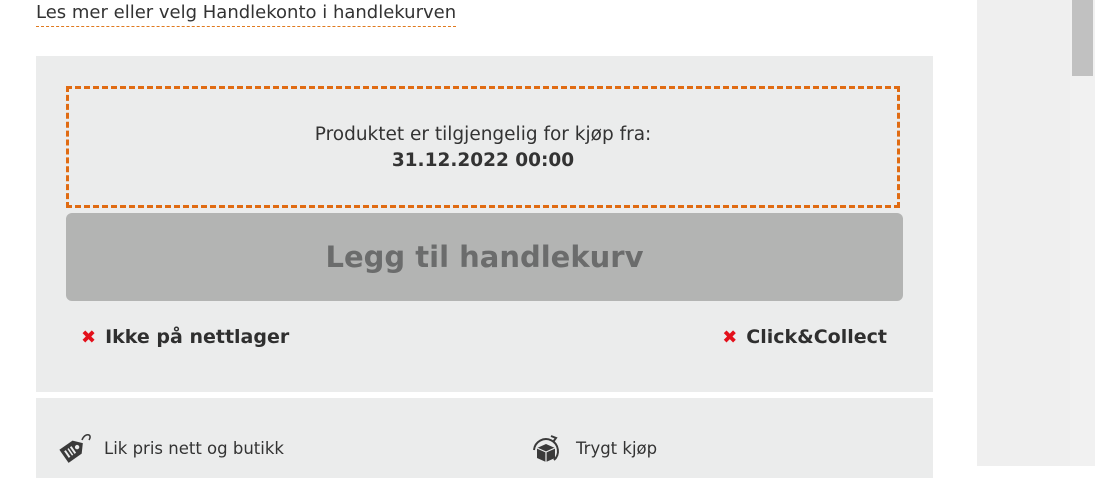 This screenshot has height=478, width=1095. Describe the element at coordinates (617, 448) in the screenshot. I see `feature-label: Trygt kjøp` at that location.